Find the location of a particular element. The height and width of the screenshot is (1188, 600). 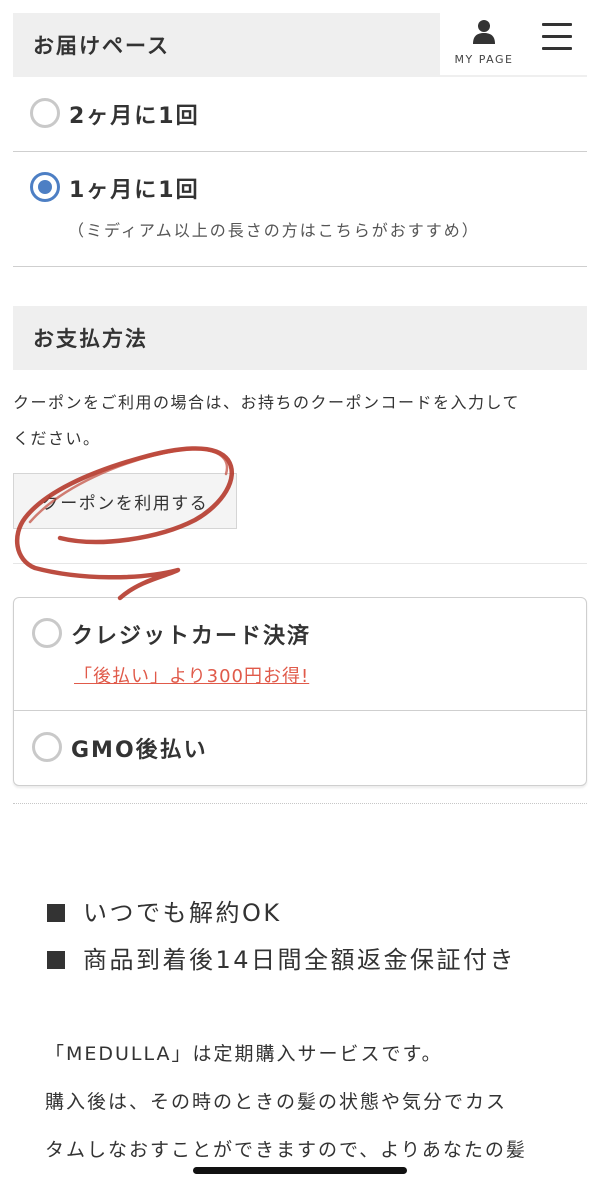

top-nav: MY PAGE is located at coordinates (513, 44).